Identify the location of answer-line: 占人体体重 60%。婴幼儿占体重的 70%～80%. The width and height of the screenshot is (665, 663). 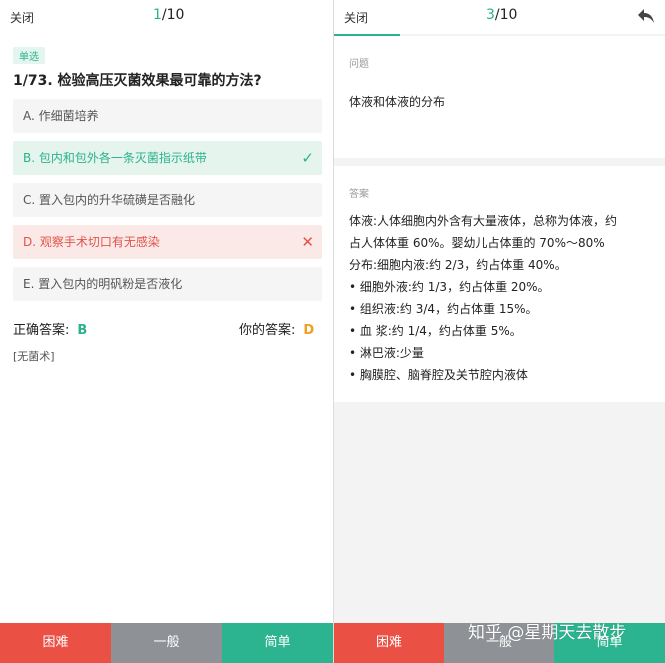
(477, 243).